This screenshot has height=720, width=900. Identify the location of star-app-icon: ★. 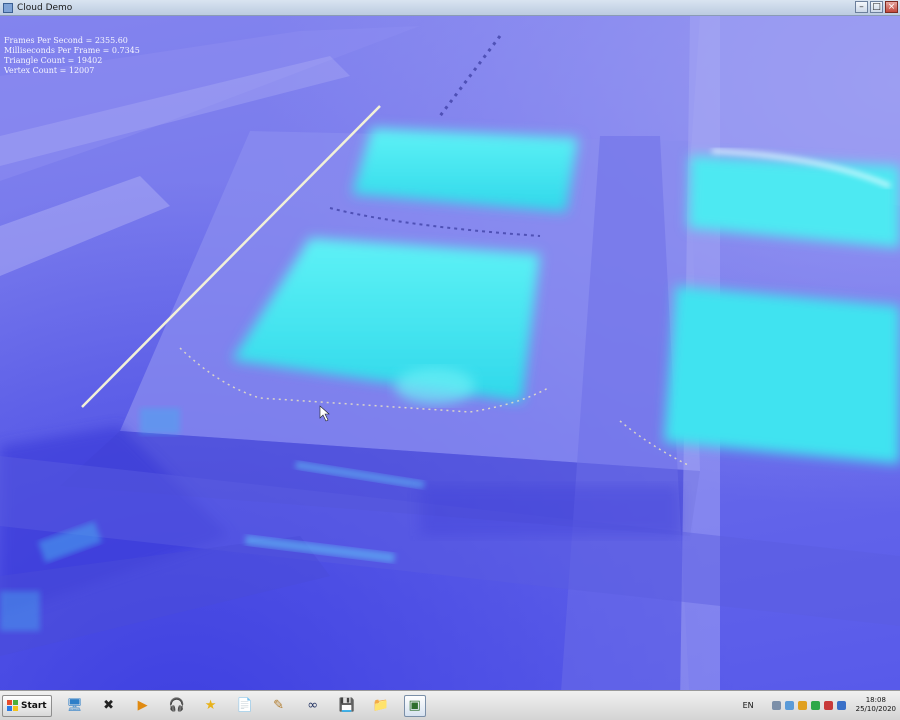
(211, 706).